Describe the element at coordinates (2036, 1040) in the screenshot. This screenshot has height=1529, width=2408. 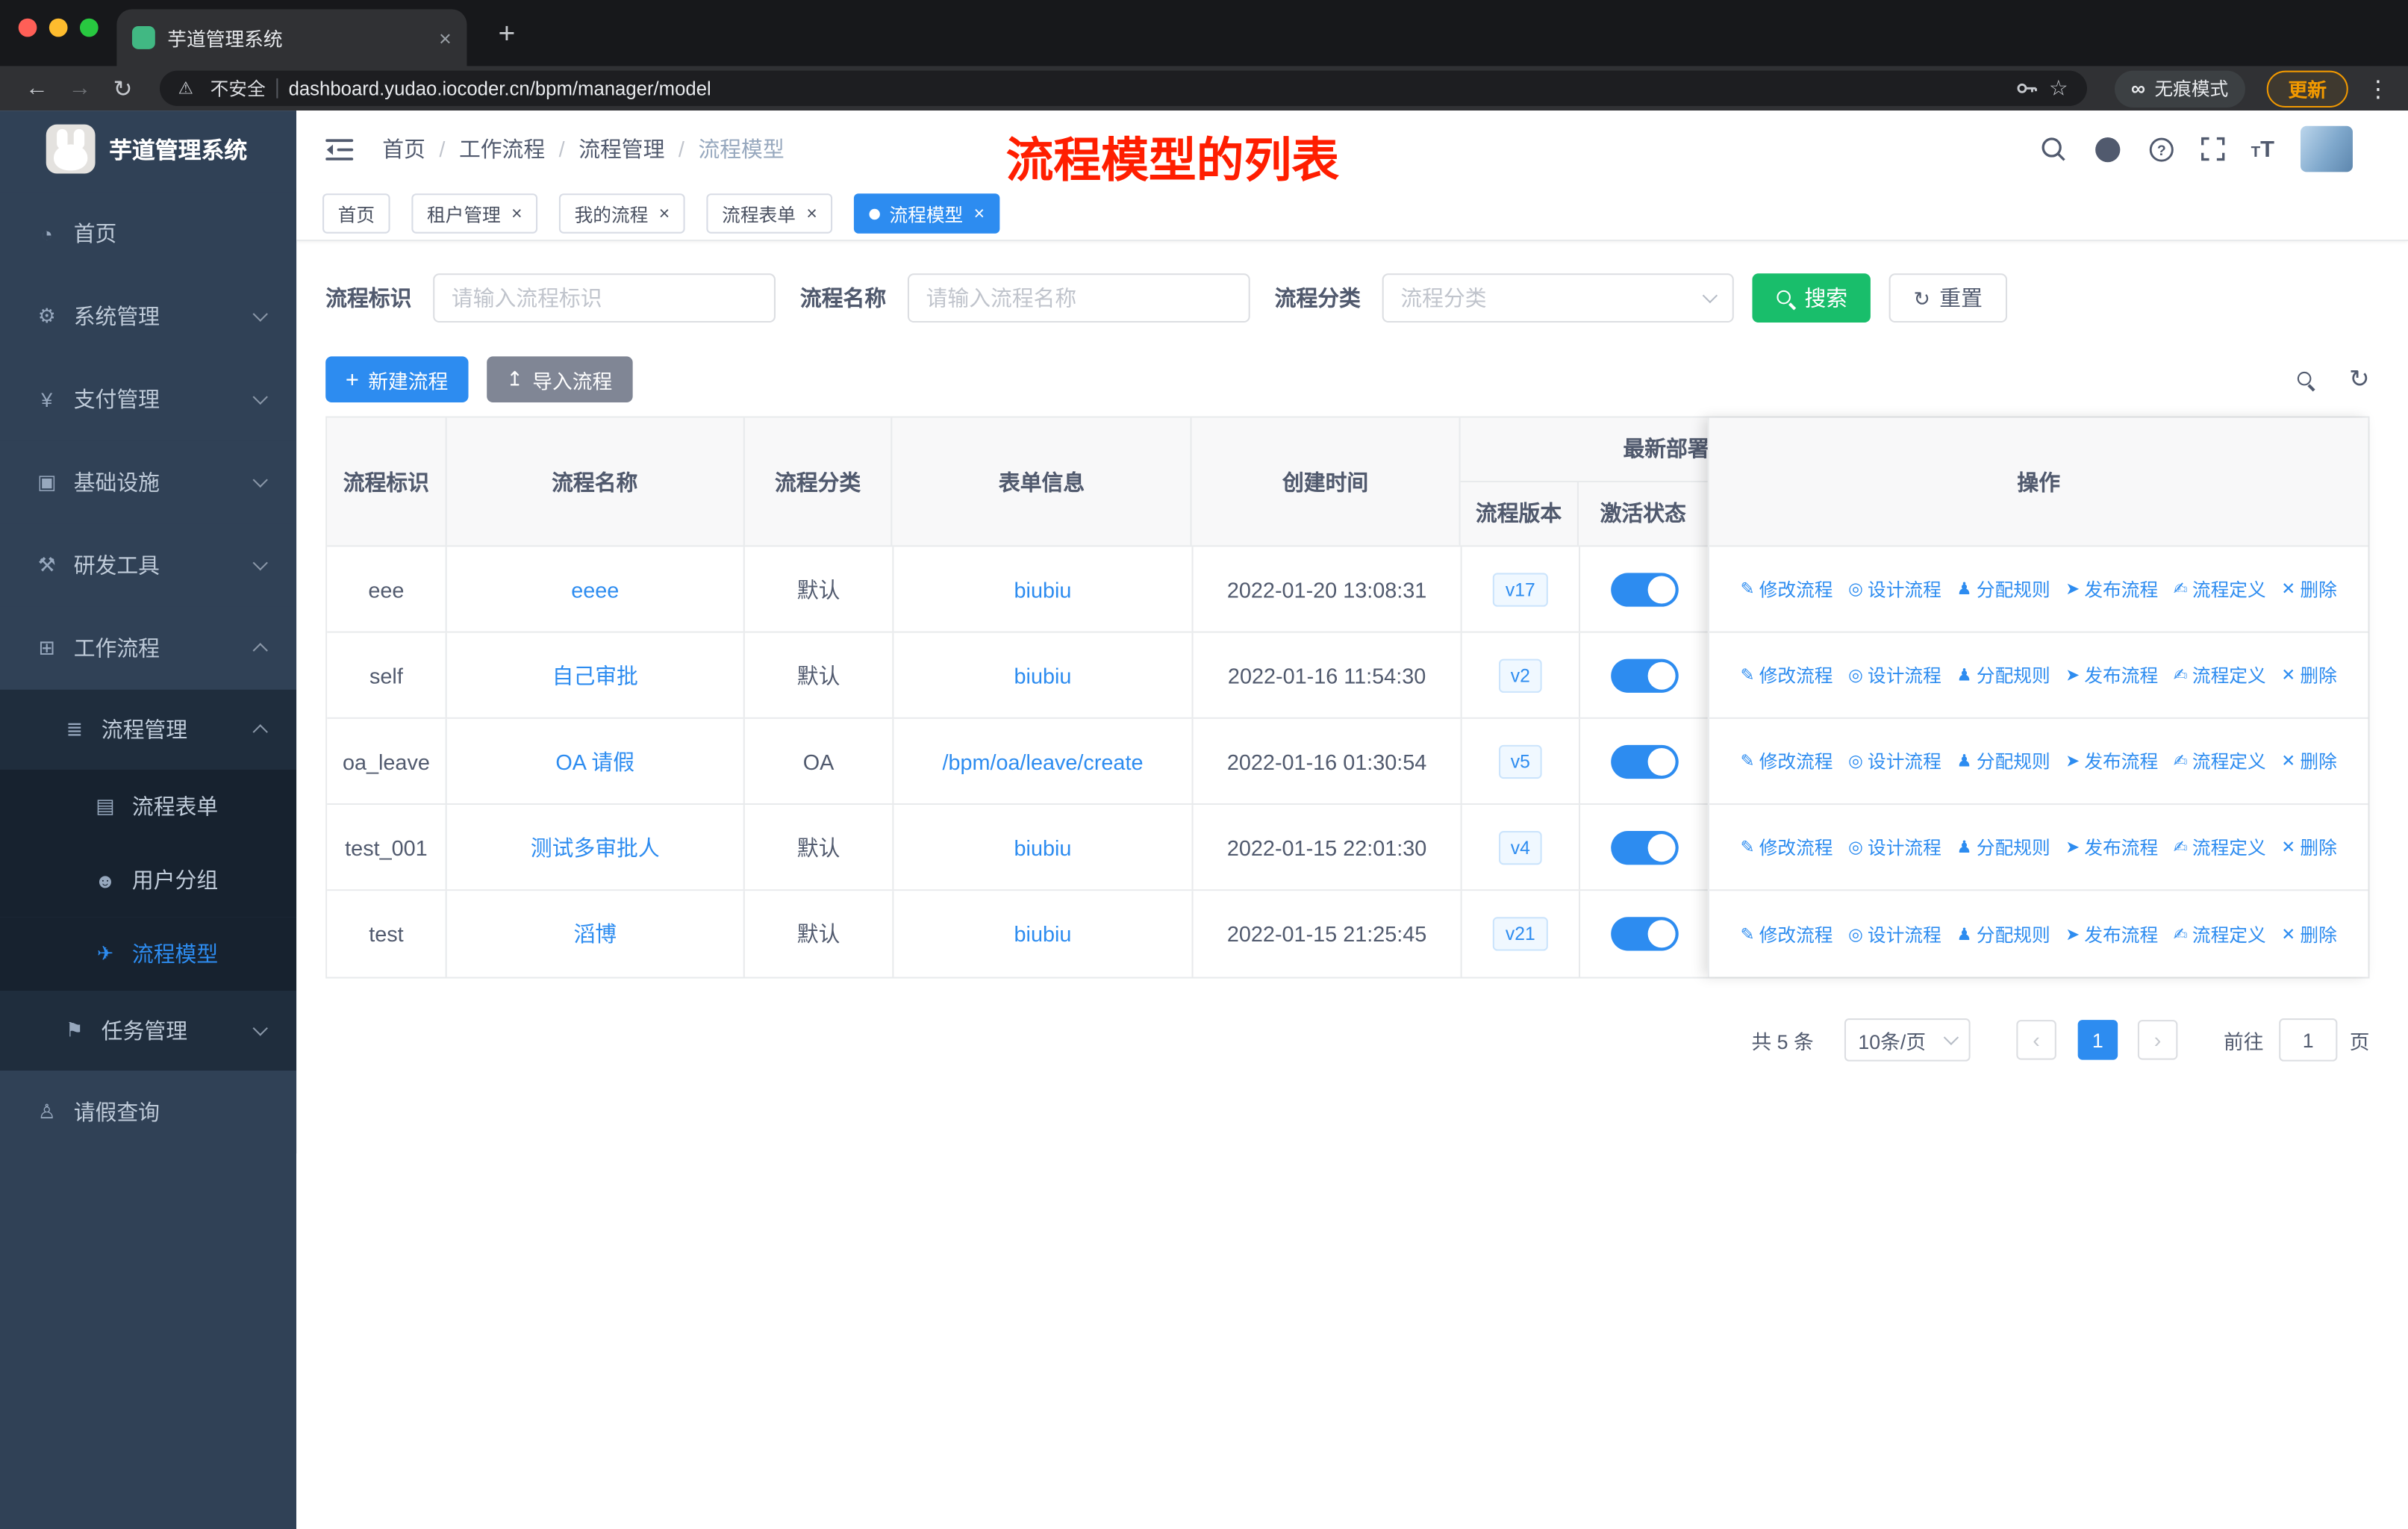
I see `prev-page-button` at that location.